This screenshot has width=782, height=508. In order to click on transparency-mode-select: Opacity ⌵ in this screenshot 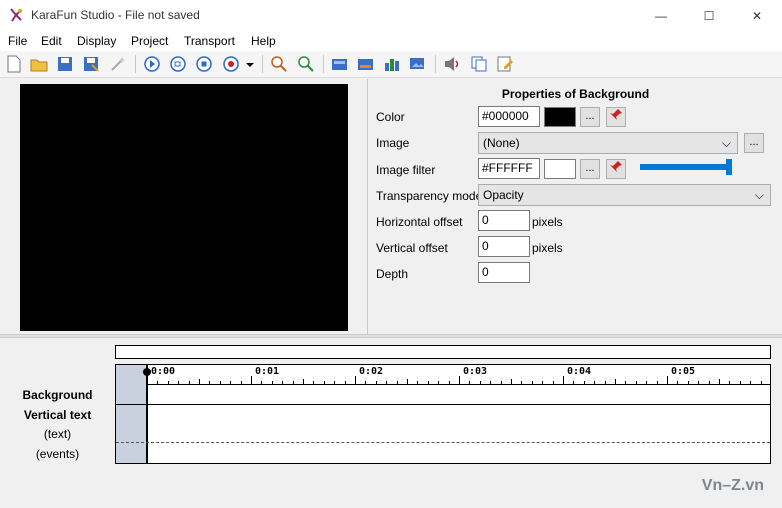, I will do `click(624, 195)`.